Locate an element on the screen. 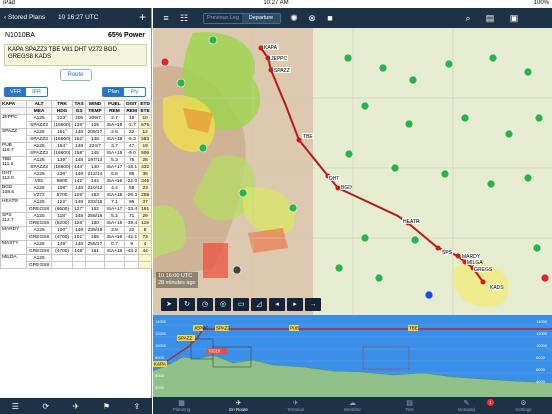 The image size is (552, 414). video-icon: ▣ is located at coordinates (514, 18).